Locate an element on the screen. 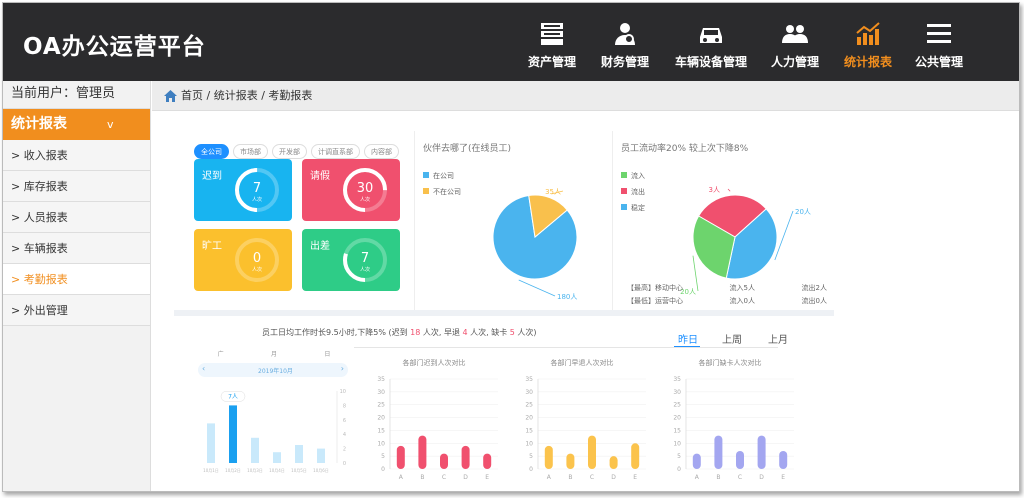 The image size is (1024, 498). menu-icon is located at coordinates (939, 33).